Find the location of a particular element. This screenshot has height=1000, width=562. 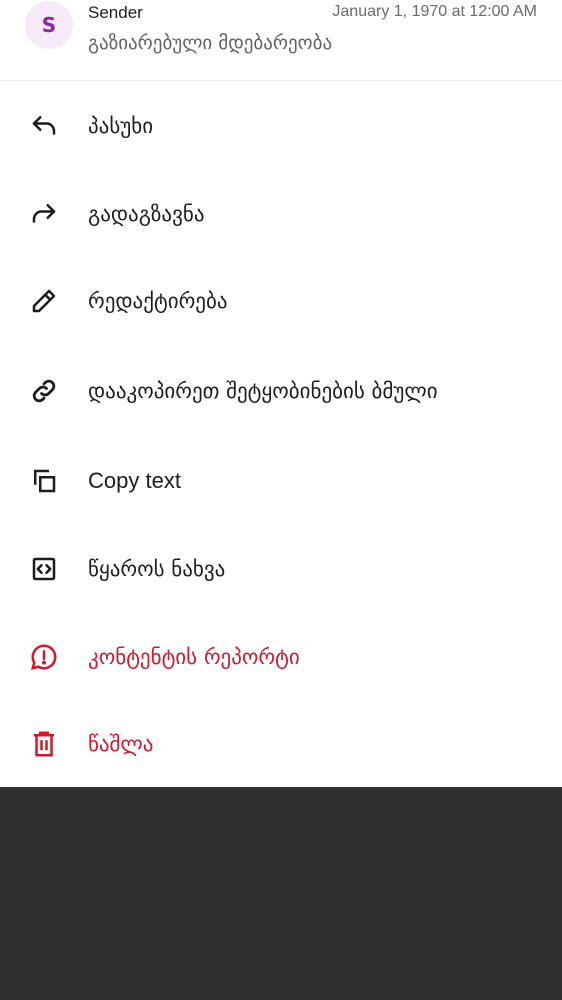

message-preview: გაზიარებული მდებარეობა is located at coordinates (210, 43).